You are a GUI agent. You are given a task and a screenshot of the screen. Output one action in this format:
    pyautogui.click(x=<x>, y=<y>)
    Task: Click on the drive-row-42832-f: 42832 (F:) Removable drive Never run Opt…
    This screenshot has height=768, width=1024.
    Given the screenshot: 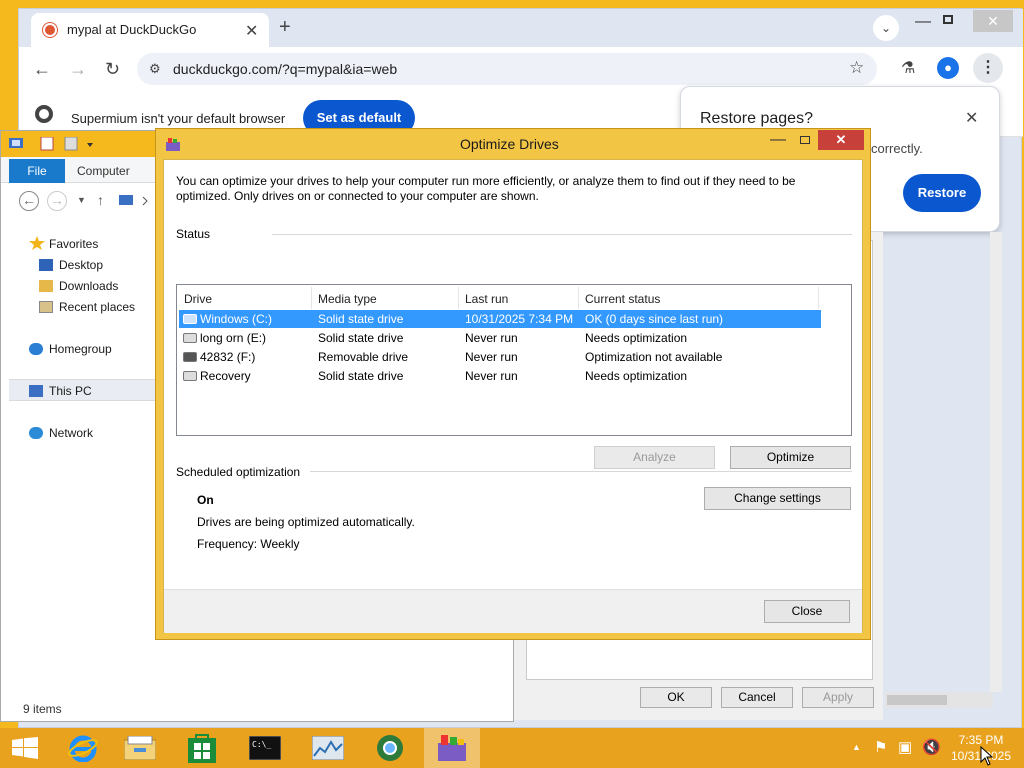 What is the action you would take?
    pyautogui.click(x=500, y=357)
    